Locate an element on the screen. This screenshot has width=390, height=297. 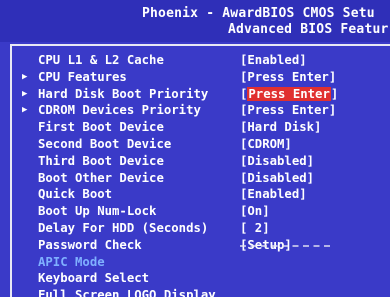
setting-row-apic-mode: APIC Mode is located at coordinates (195, 262).